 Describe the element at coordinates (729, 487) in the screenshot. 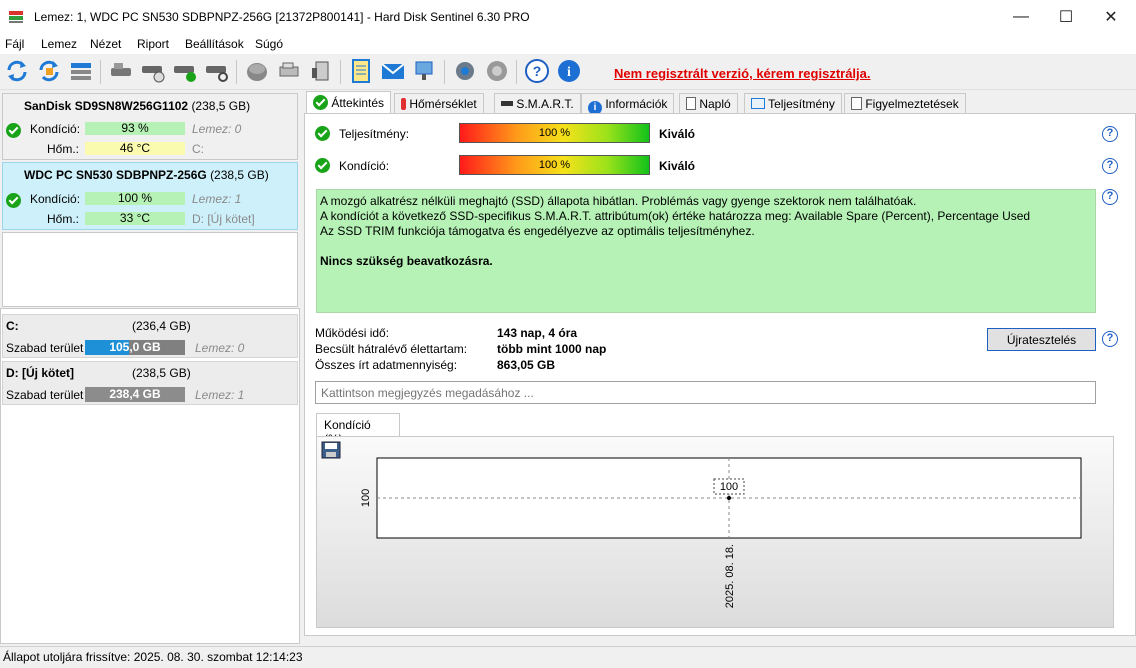

I see `data-label: 100` at that location.